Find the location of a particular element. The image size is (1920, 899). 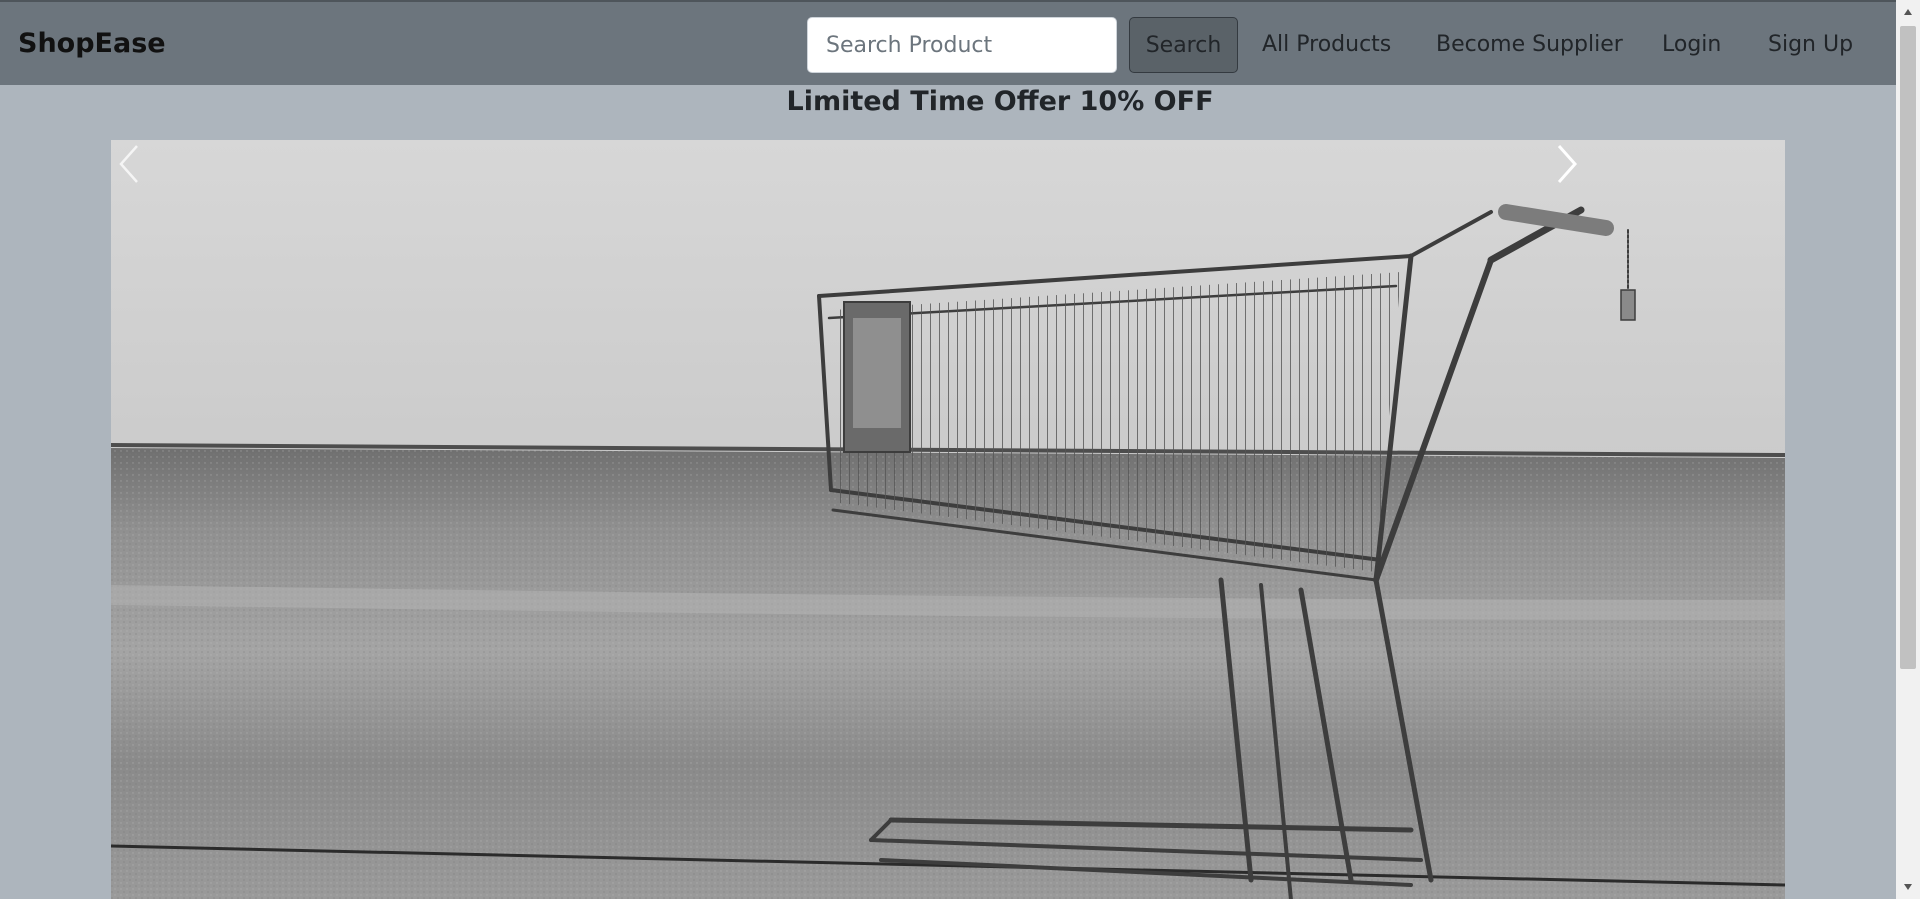

nav-link-login: Login is located at coordinates (1691, 44).